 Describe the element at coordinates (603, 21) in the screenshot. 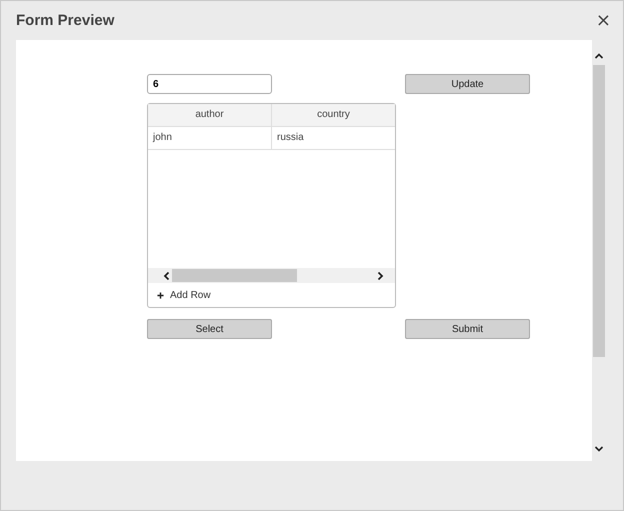

I see `close-button: ×` at that location.